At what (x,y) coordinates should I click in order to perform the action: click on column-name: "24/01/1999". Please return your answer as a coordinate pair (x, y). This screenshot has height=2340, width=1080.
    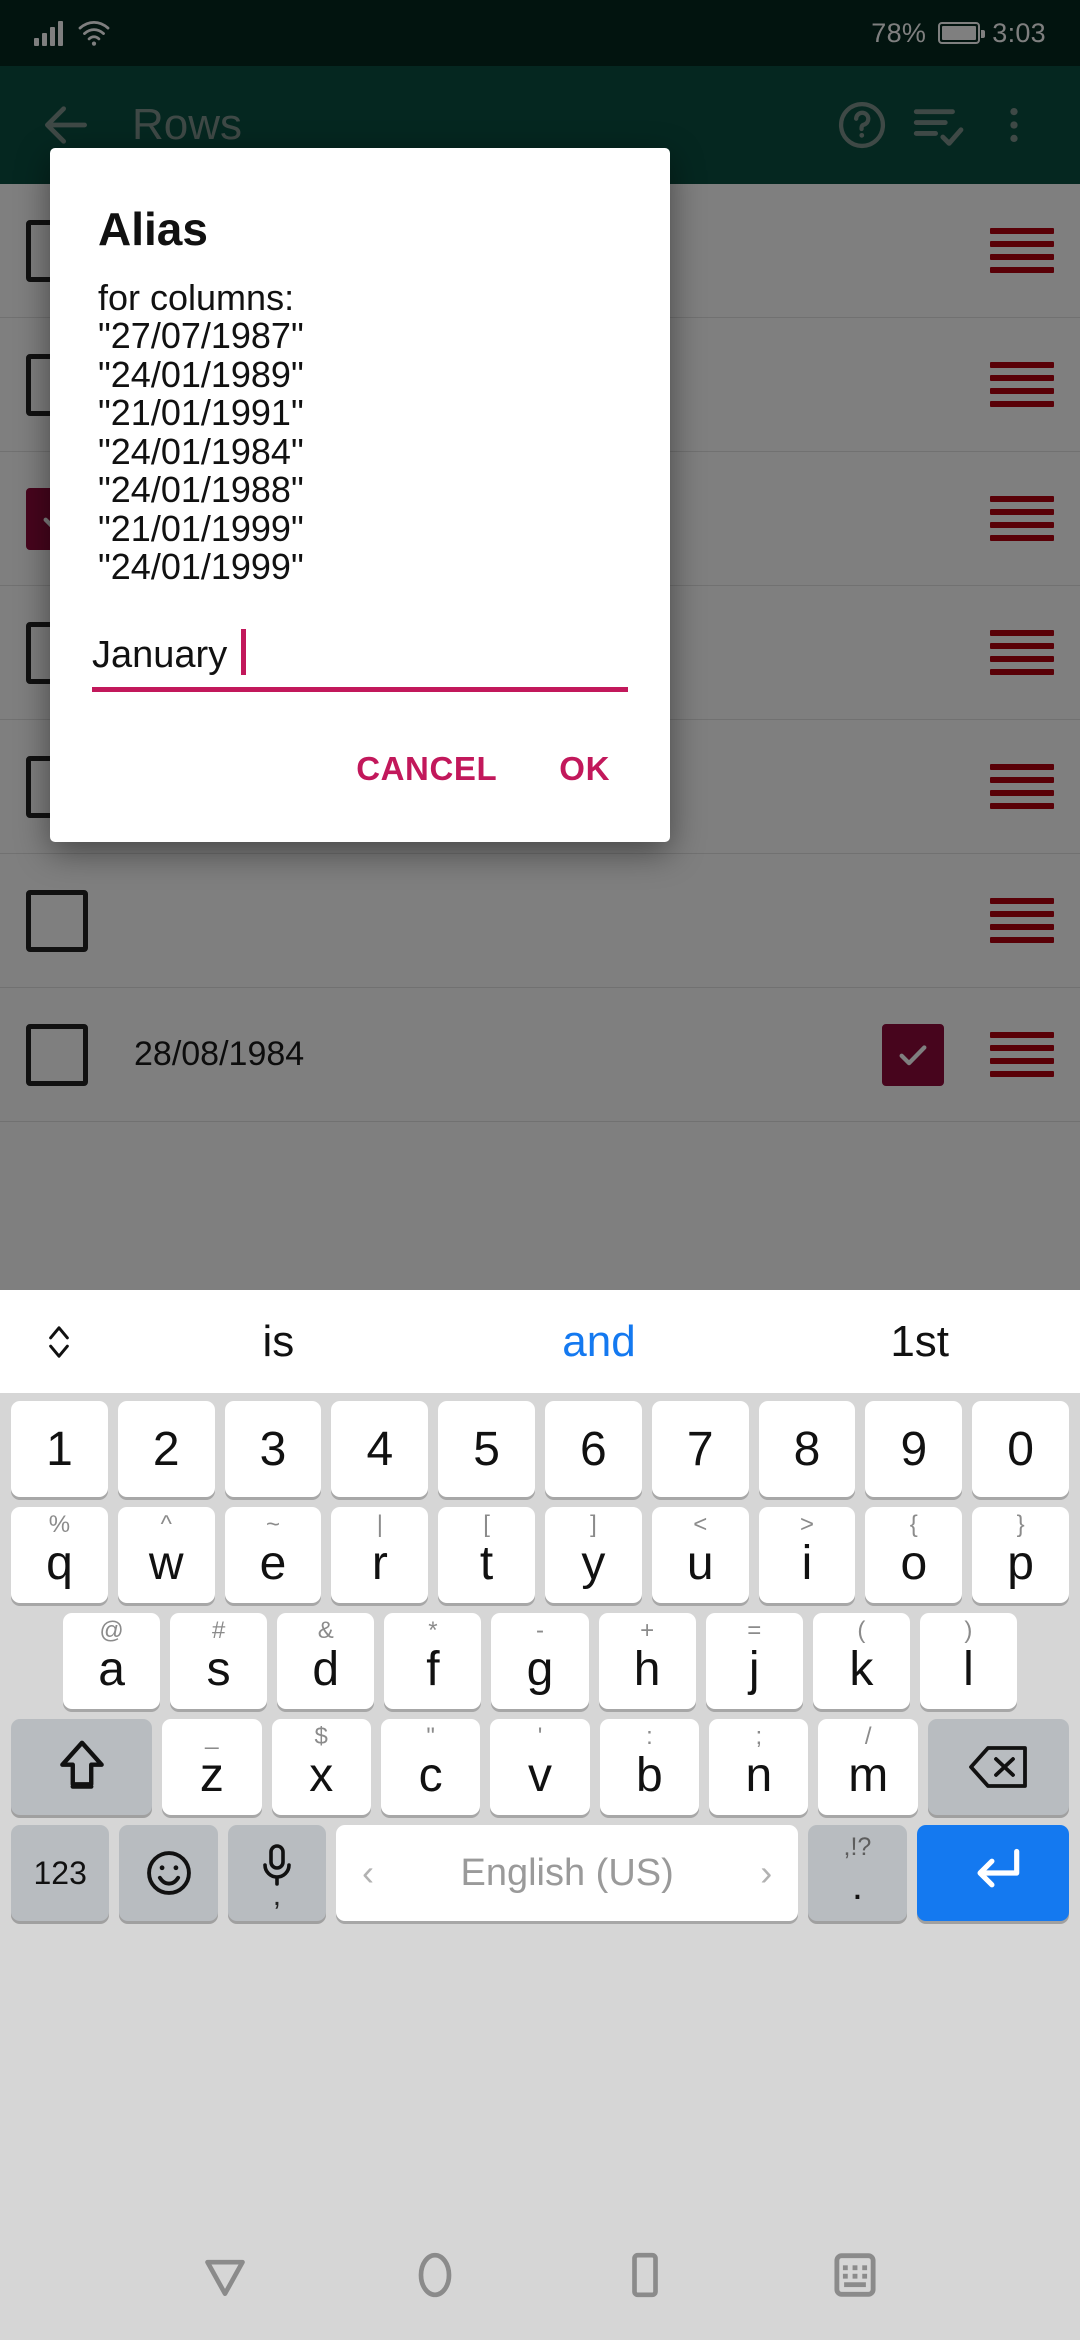
    Looking at the image, I should click on (201, 567).